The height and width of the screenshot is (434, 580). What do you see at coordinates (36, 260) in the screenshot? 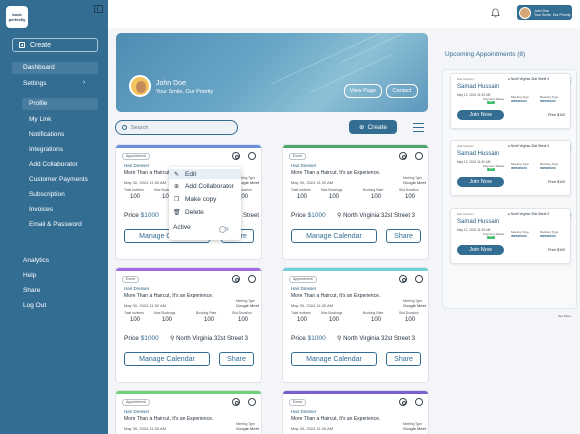
I see `sidebar-item-analytics: Analytics` at bounding box center [36, 260].